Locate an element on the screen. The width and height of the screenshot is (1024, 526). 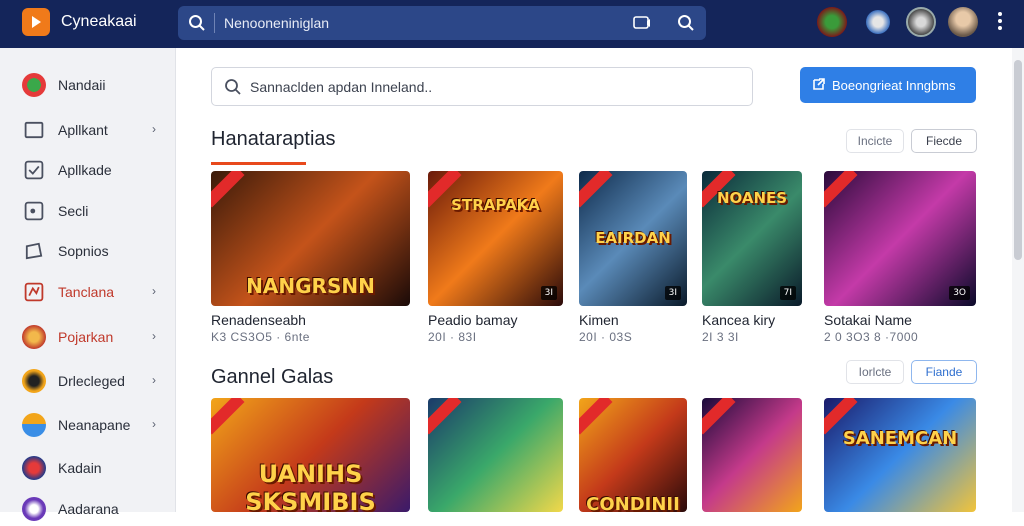
character-avatar-icon is located at coordinates (878, 22).